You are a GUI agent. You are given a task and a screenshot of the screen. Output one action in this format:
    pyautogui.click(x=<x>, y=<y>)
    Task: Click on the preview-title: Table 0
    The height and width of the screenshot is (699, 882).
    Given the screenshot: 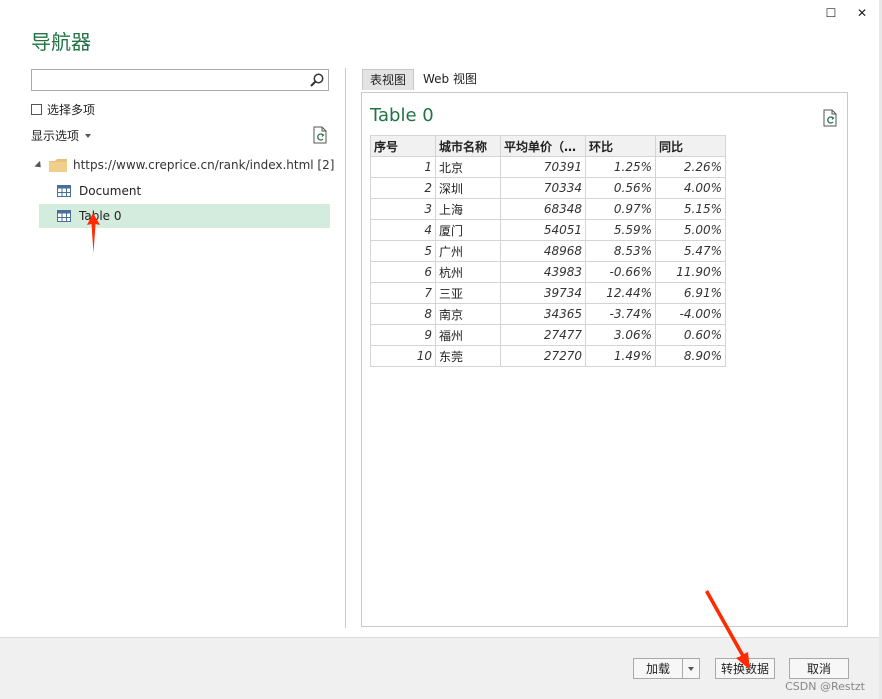 What is the action you would take?
    pyautogui.click(x=402, y=115)
    